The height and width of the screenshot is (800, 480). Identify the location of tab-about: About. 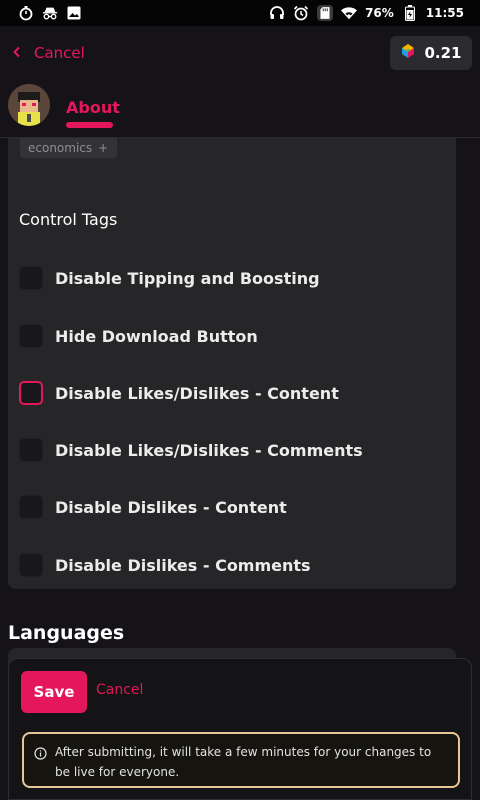
(93, 107).